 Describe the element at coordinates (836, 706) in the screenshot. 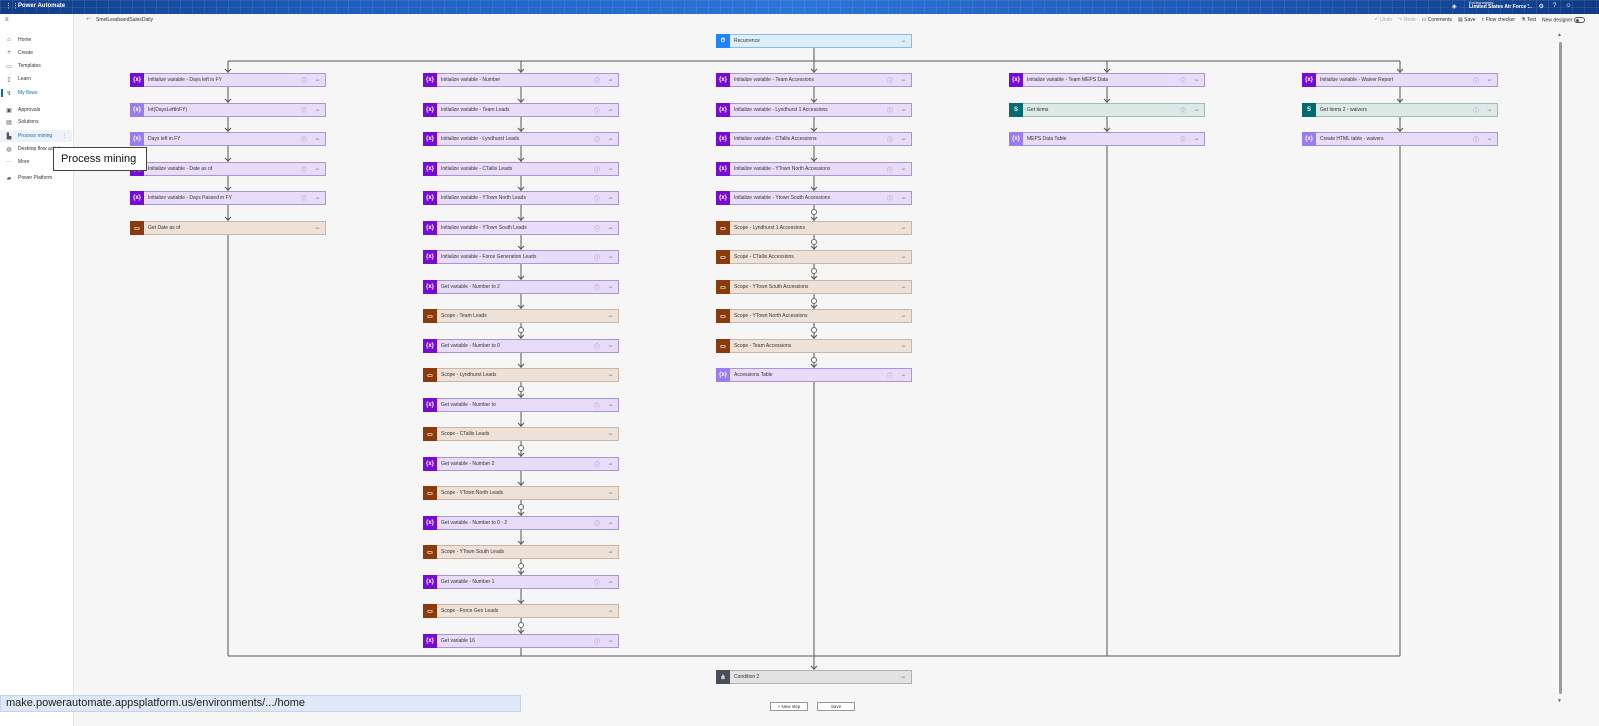

I see `footer-save-button: Save` at that location.